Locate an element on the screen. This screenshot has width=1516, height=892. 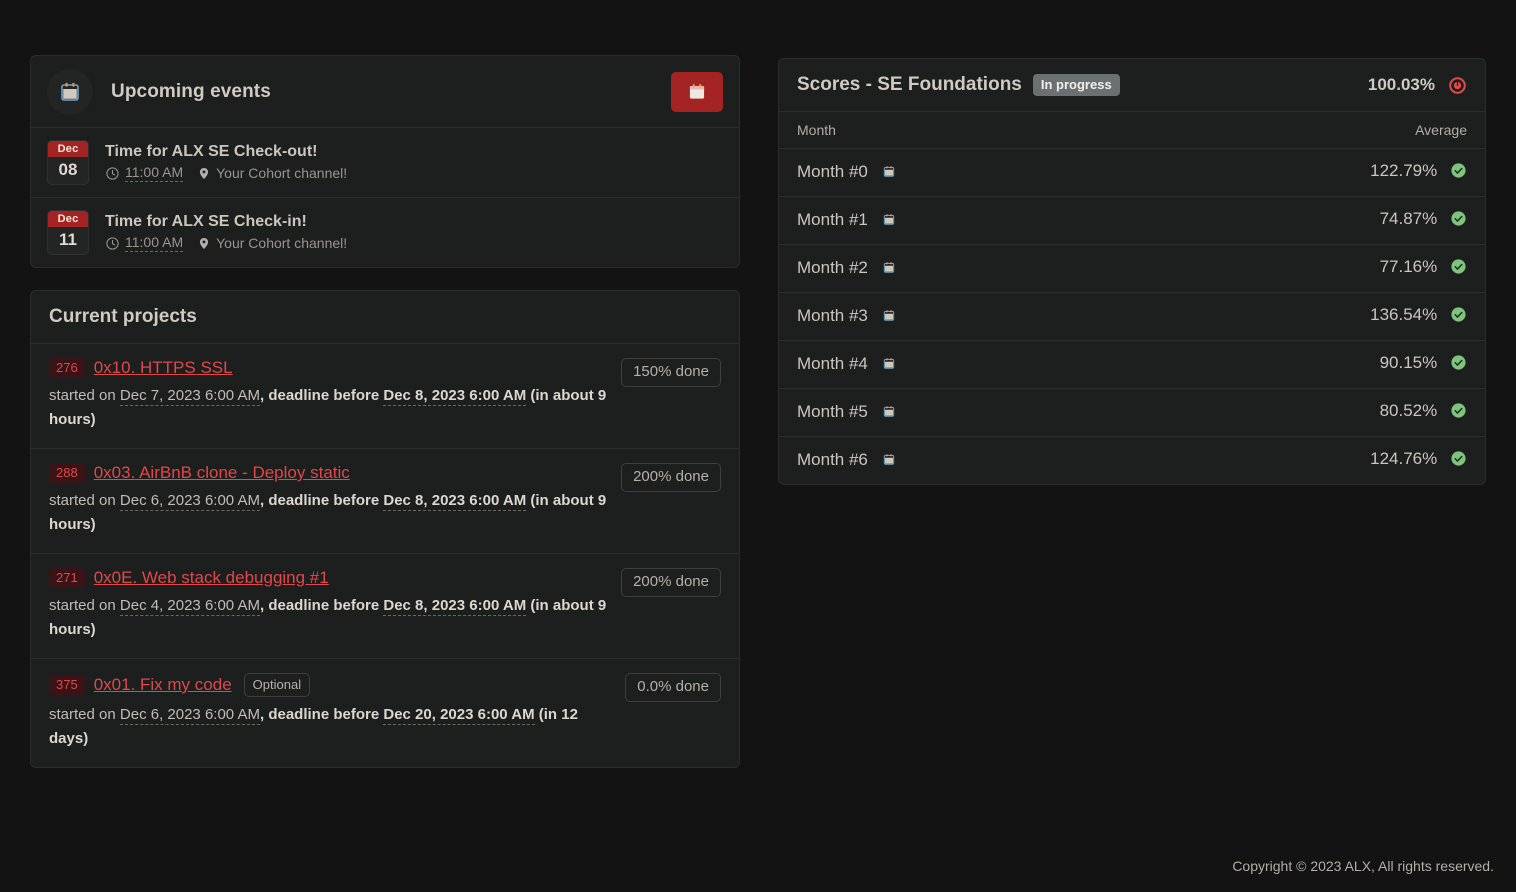
month-cell: Month #3 is located at coordinates (957, 317).